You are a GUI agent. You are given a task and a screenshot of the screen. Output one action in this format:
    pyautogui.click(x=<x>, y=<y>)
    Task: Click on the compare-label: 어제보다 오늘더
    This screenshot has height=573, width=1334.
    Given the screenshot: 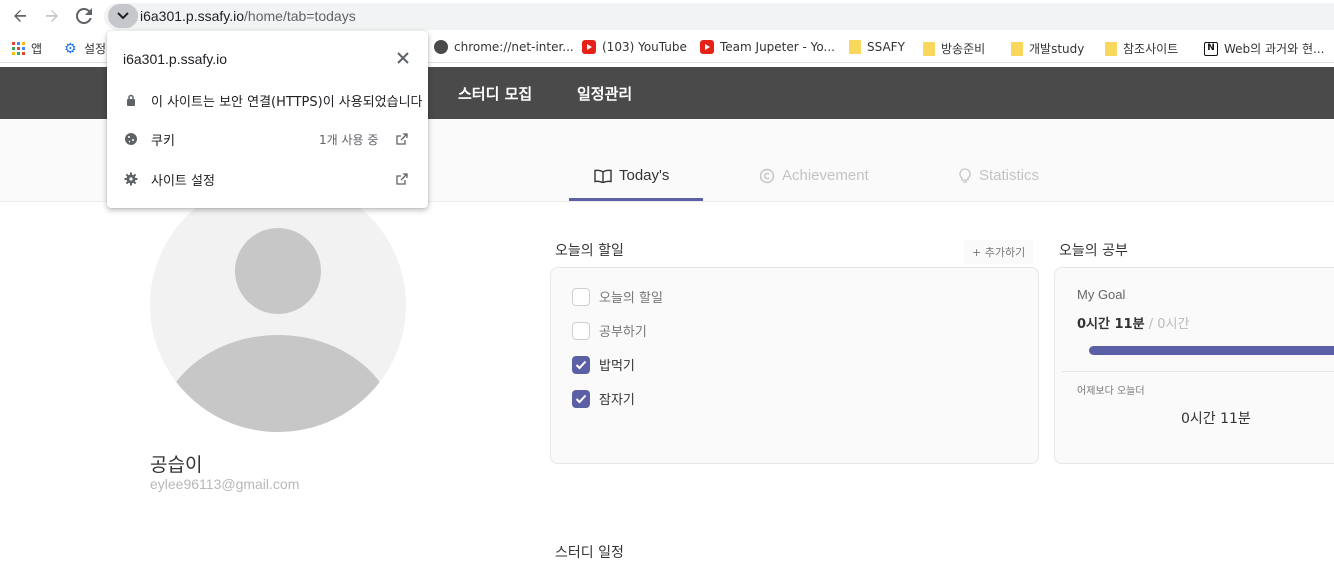 What is the action you would take?
    pyautogui.click(x=1111, y=391)
    